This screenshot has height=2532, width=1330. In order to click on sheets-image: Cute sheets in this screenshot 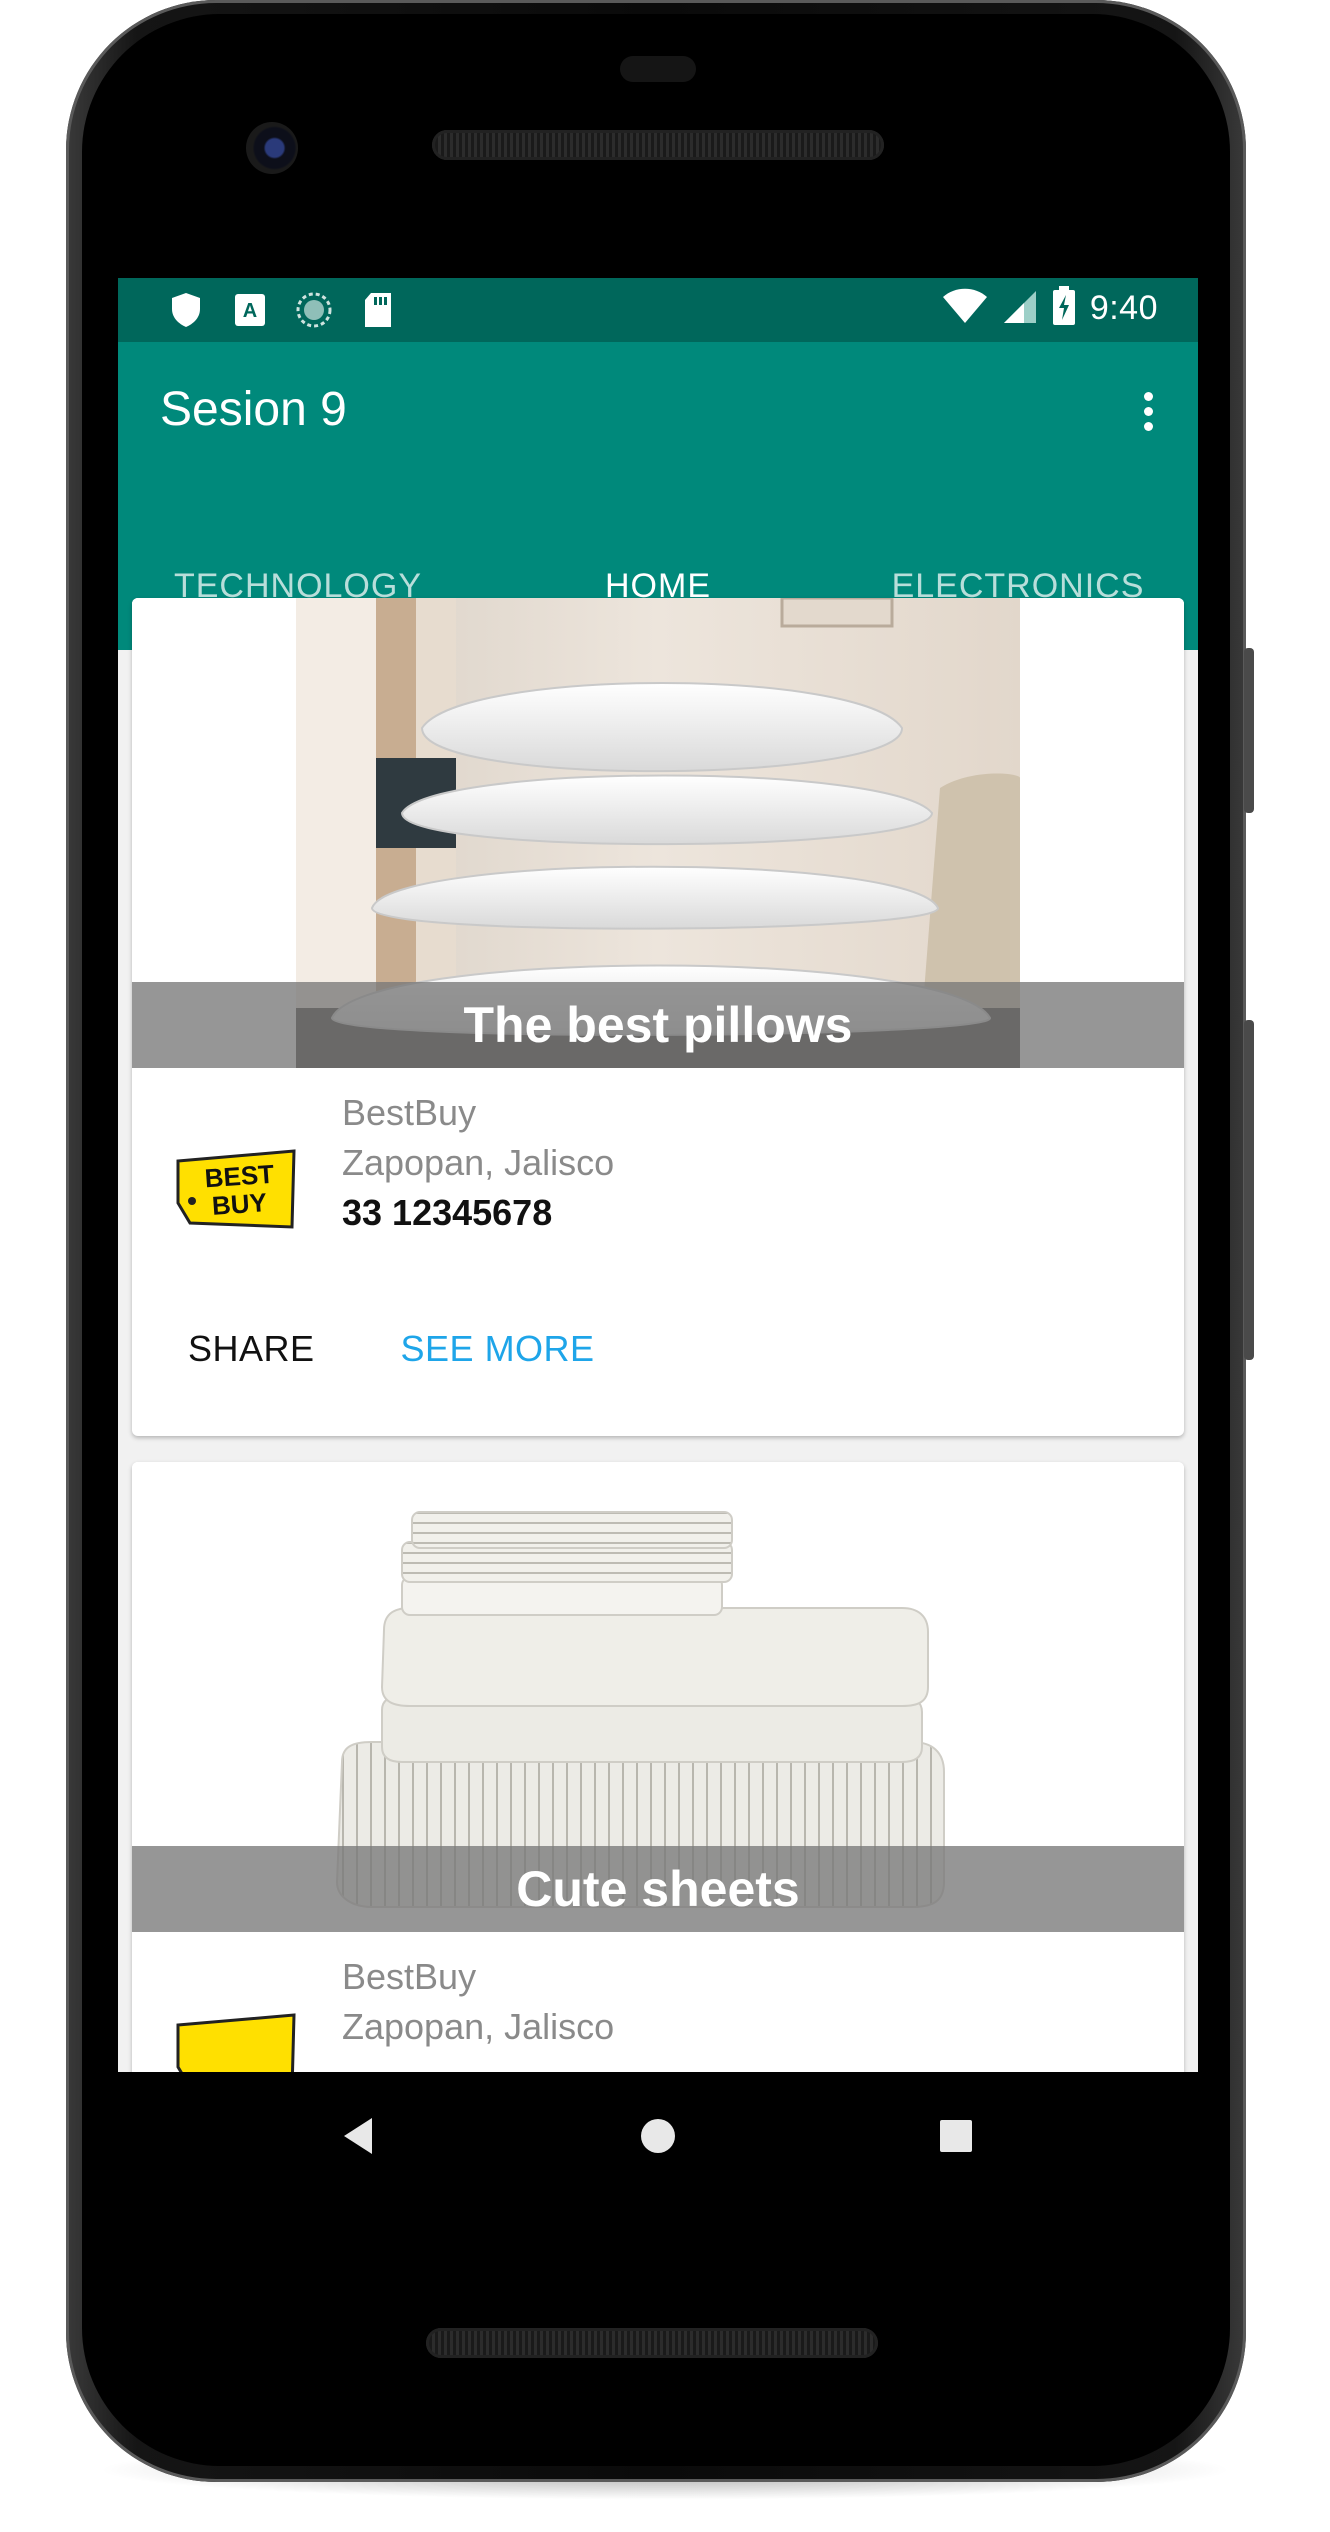, I will do `click(658, 1697)`.